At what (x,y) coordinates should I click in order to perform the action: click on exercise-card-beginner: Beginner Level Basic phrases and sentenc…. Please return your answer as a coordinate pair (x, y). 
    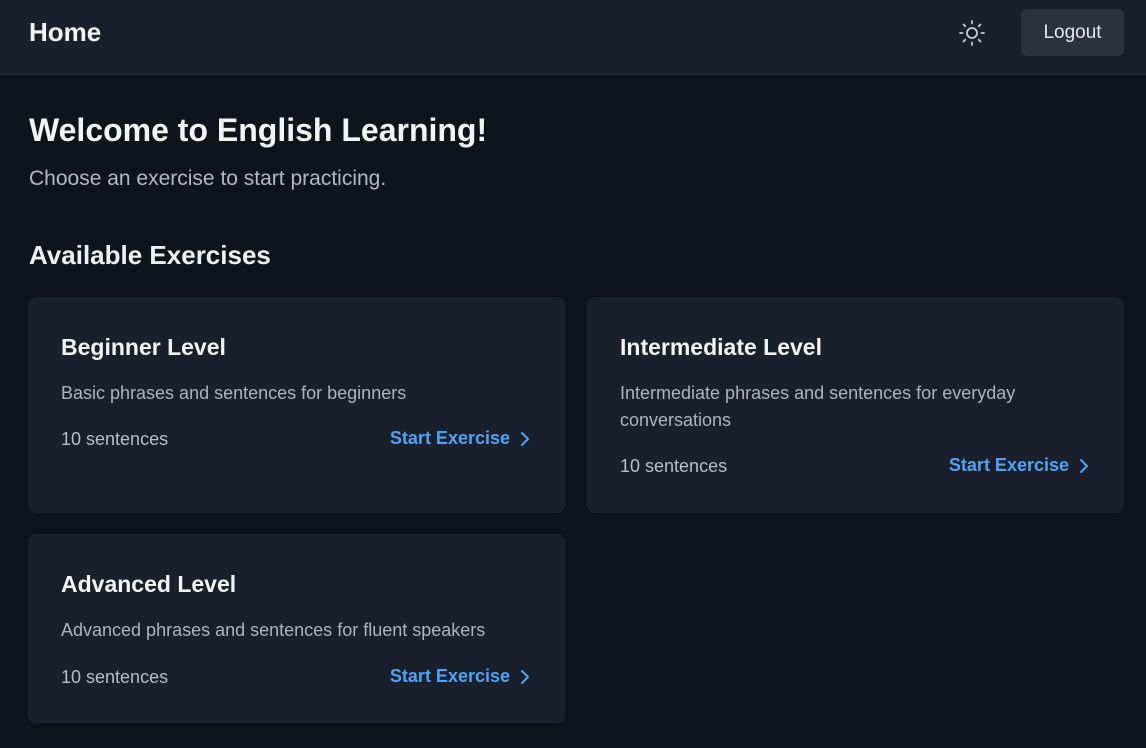
    Looking at the image, I should click on (296, 405).